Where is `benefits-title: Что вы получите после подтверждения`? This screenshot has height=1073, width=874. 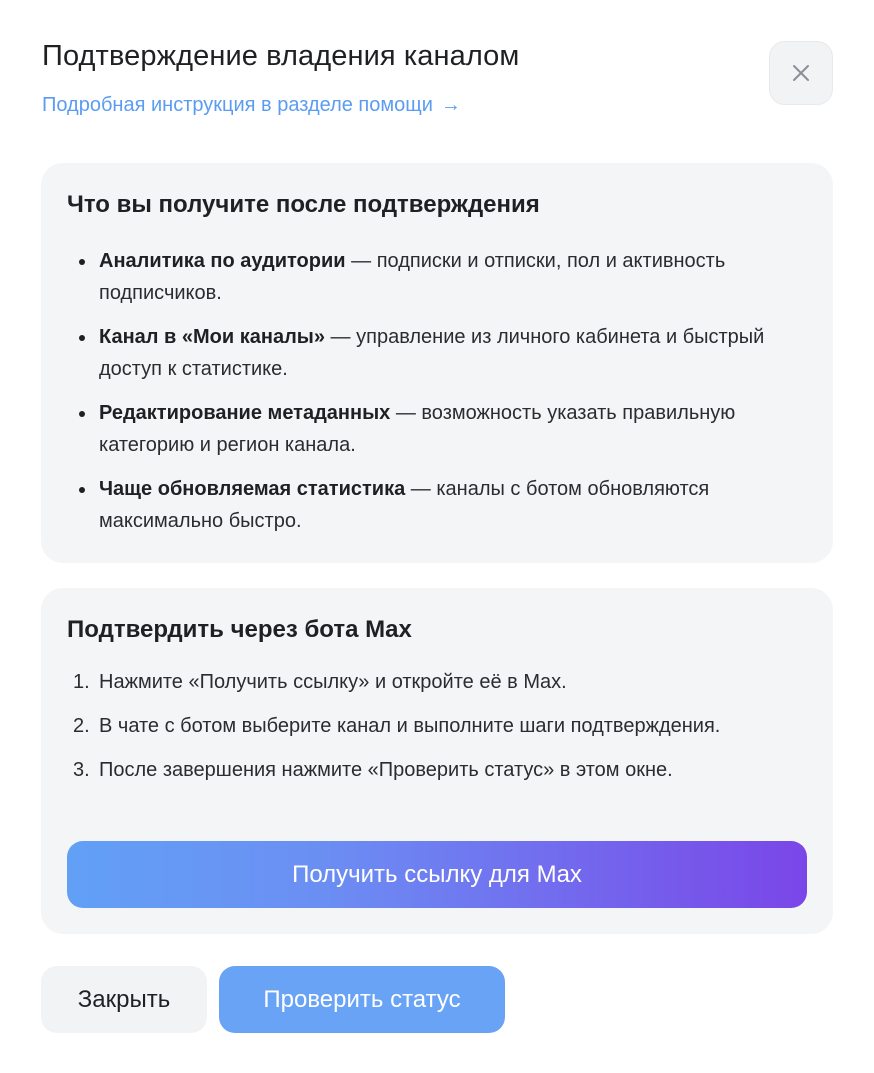
benefits-title: Что вы получите после подтверждения is located at coordinates (303, 204).